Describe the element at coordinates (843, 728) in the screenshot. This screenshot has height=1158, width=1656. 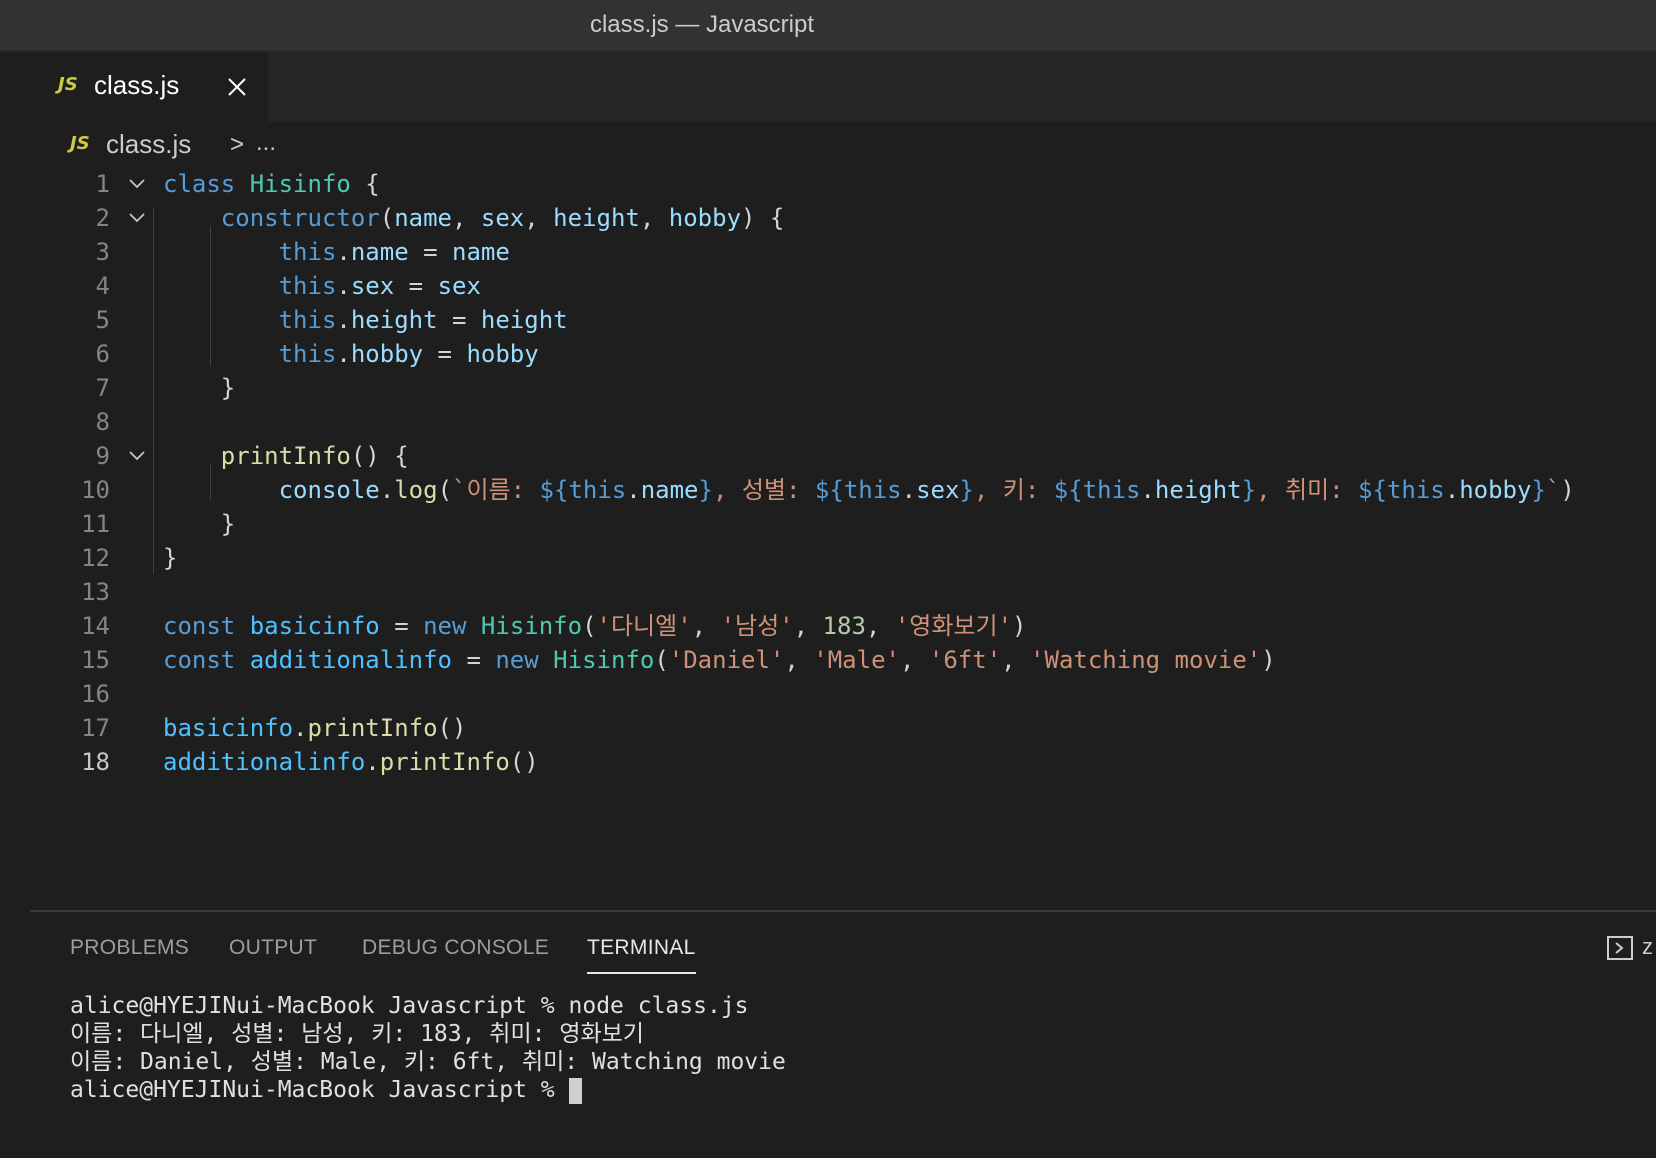
I see `code-line: 17 basicinfo.printInfo()` at that location.